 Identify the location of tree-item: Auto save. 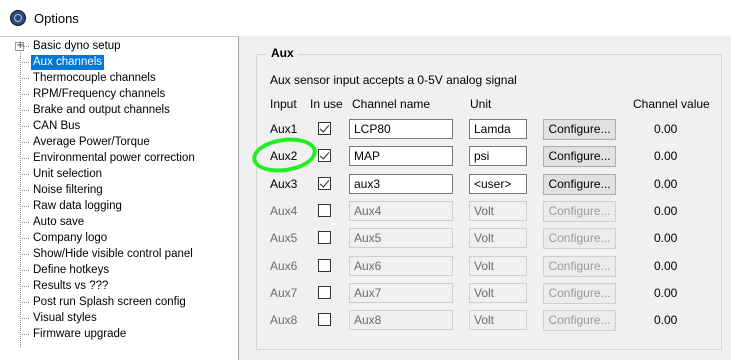
(58, 222).